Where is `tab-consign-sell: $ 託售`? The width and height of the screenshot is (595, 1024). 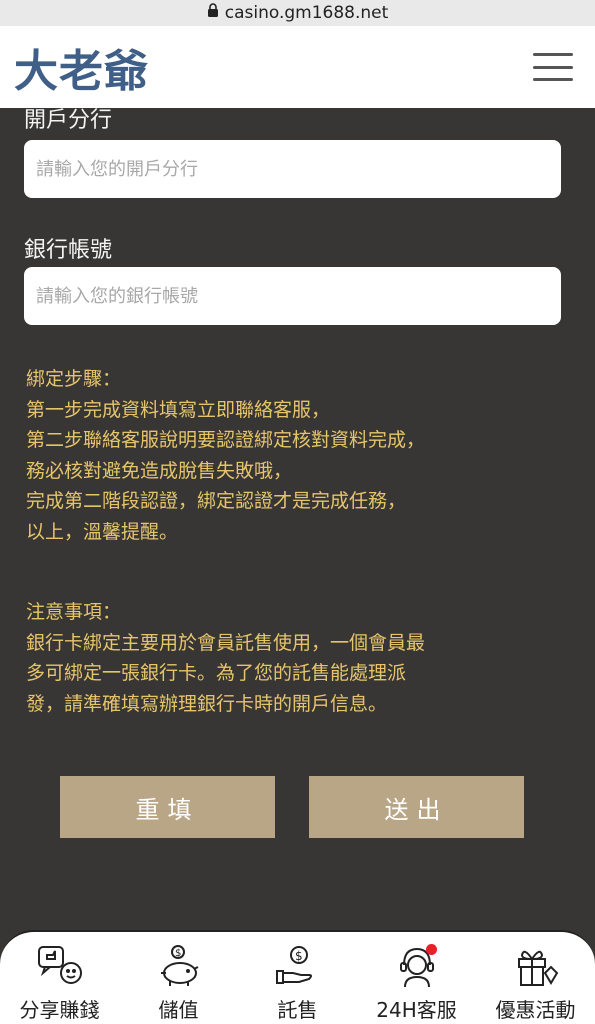
tab-consign-sell: $ 託售 is located at coordinates (298, 982).